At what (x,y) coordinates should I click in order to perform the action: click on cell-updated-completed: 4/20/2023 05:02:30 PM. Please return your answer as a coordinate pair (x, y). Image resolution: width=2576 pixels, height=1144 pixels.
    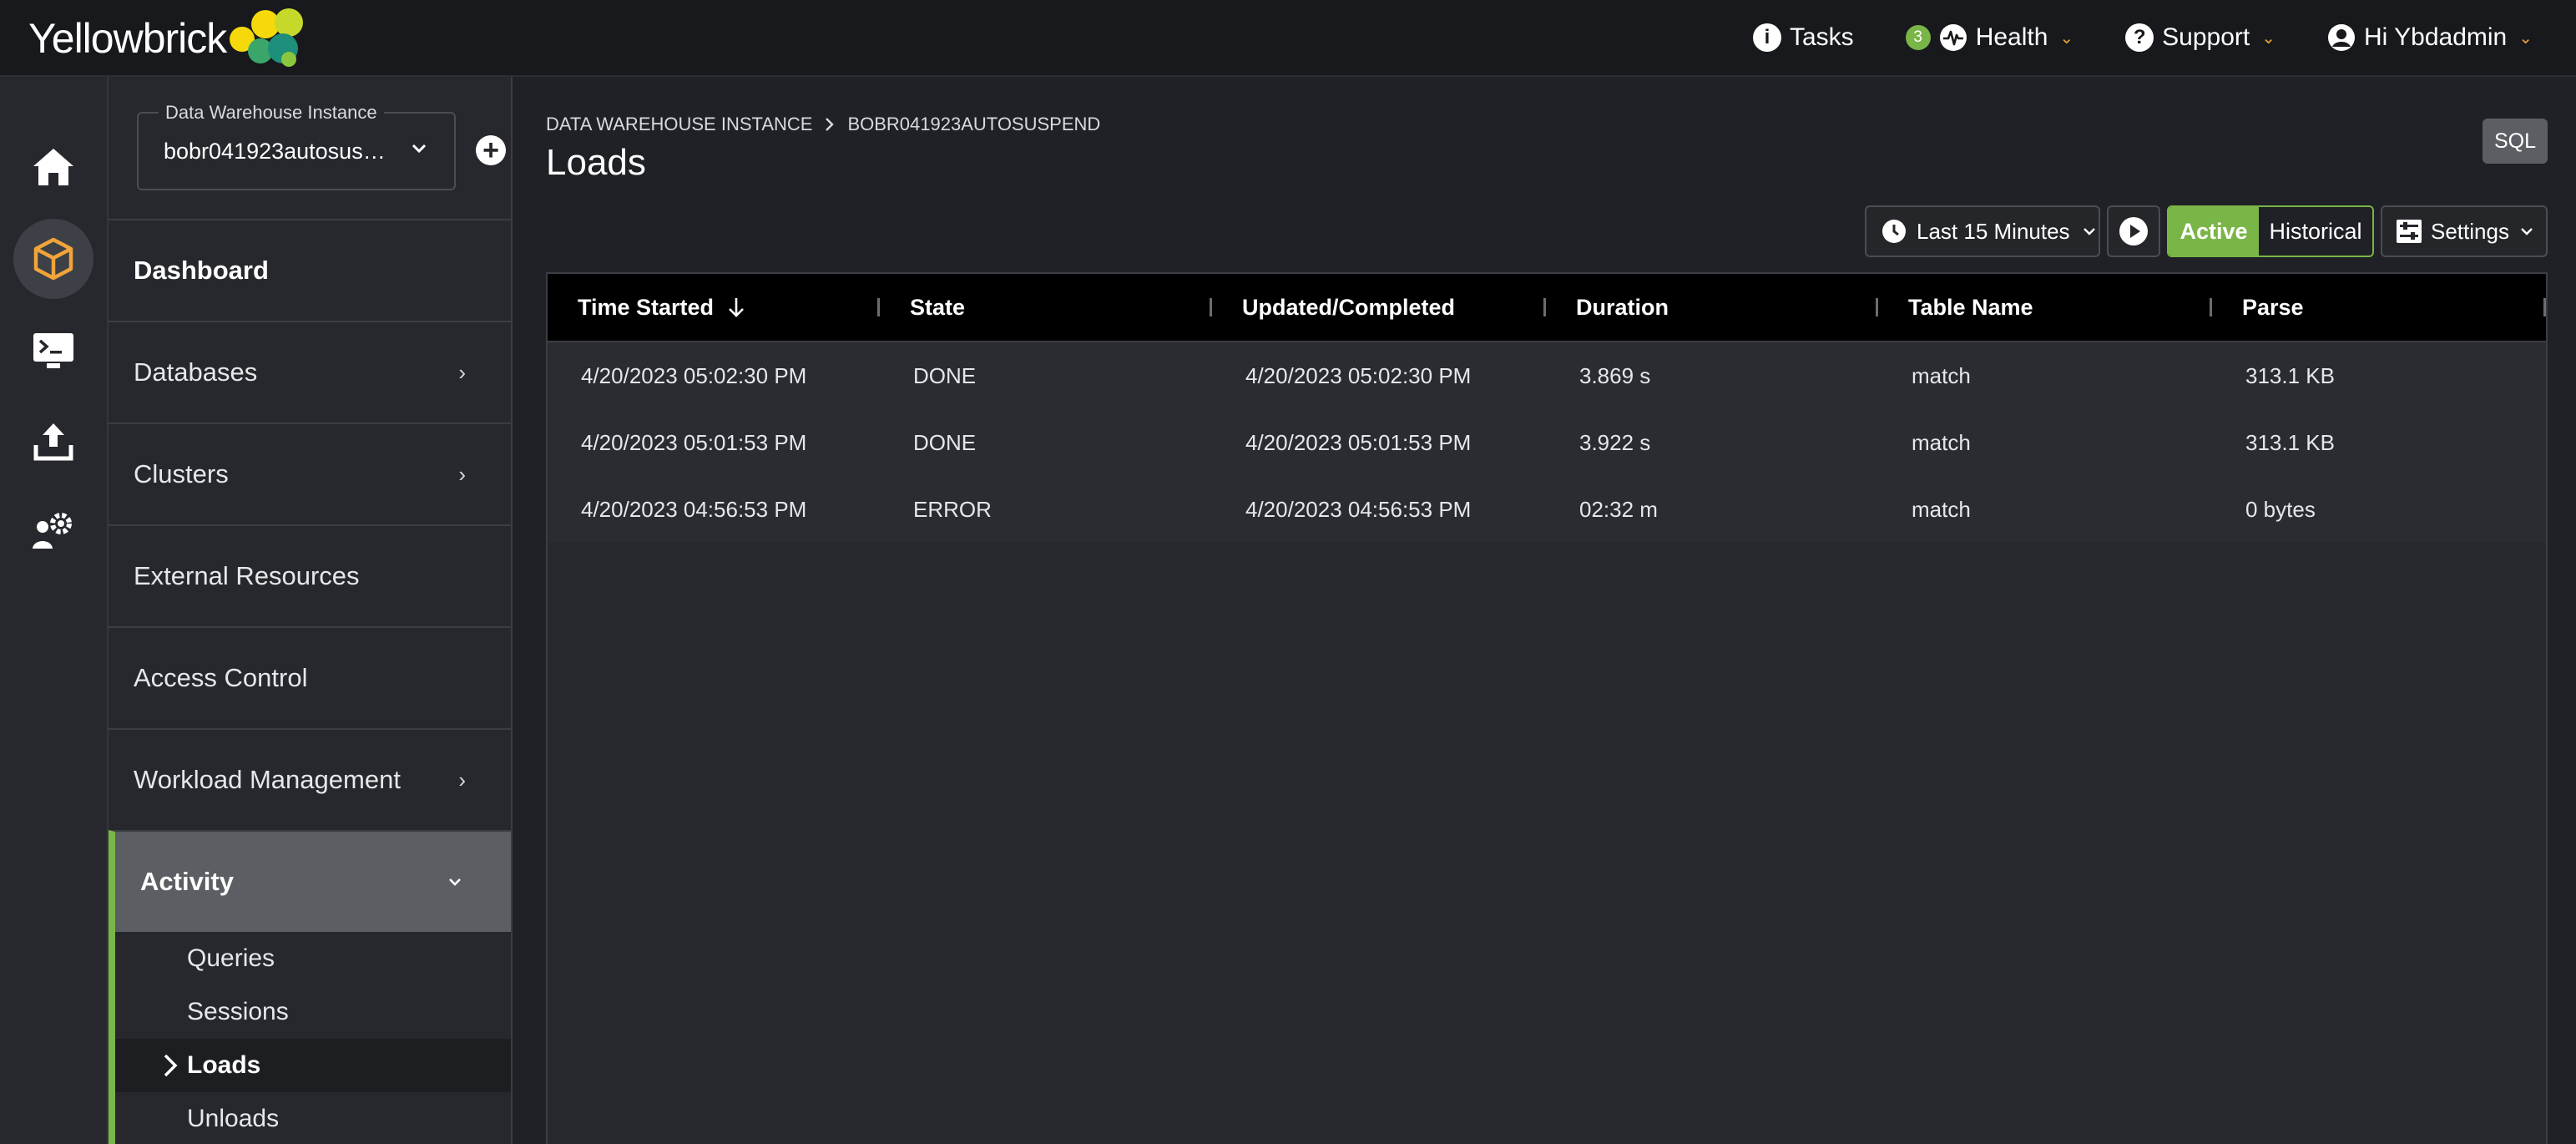
    Looking at the image, I should click on (1358, 375).